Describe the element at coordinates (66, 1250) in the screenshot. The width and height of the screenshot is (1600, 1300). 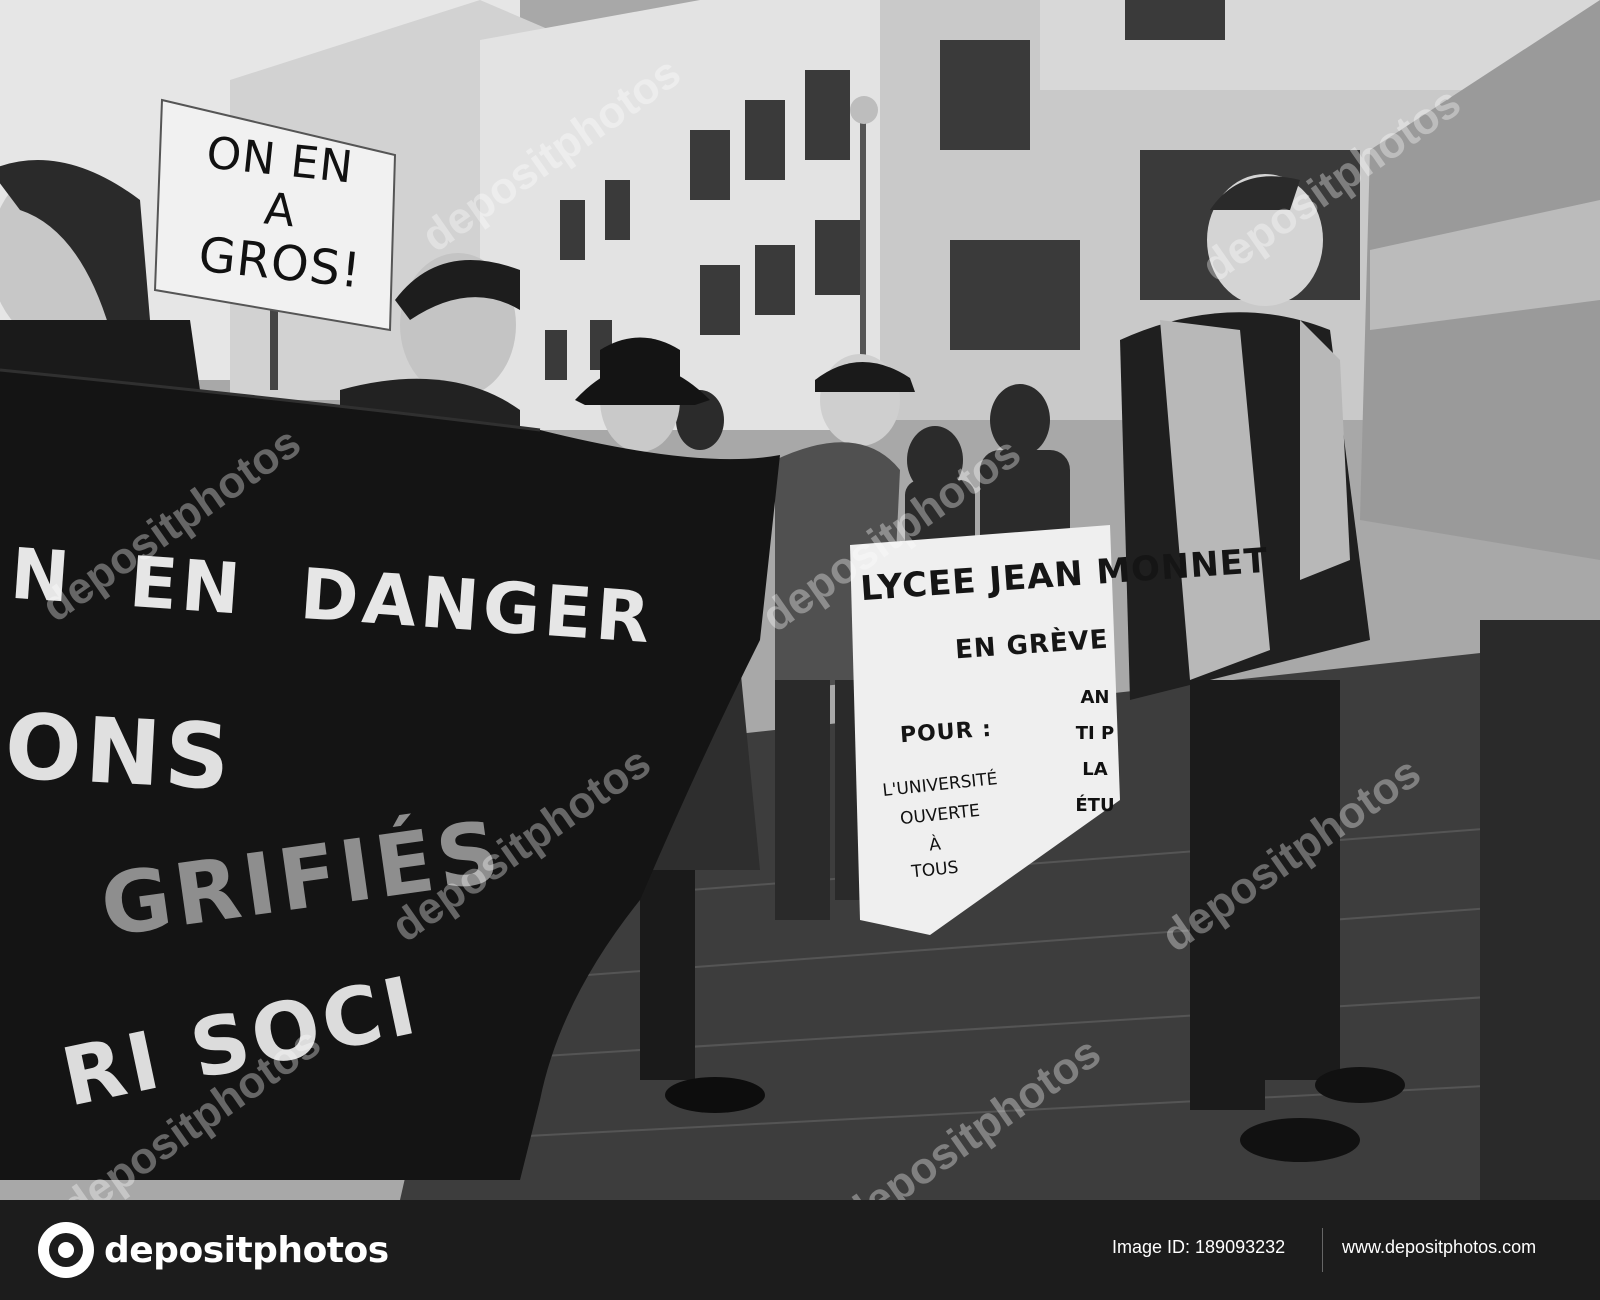
I see `camera-lens-icon` at that location.